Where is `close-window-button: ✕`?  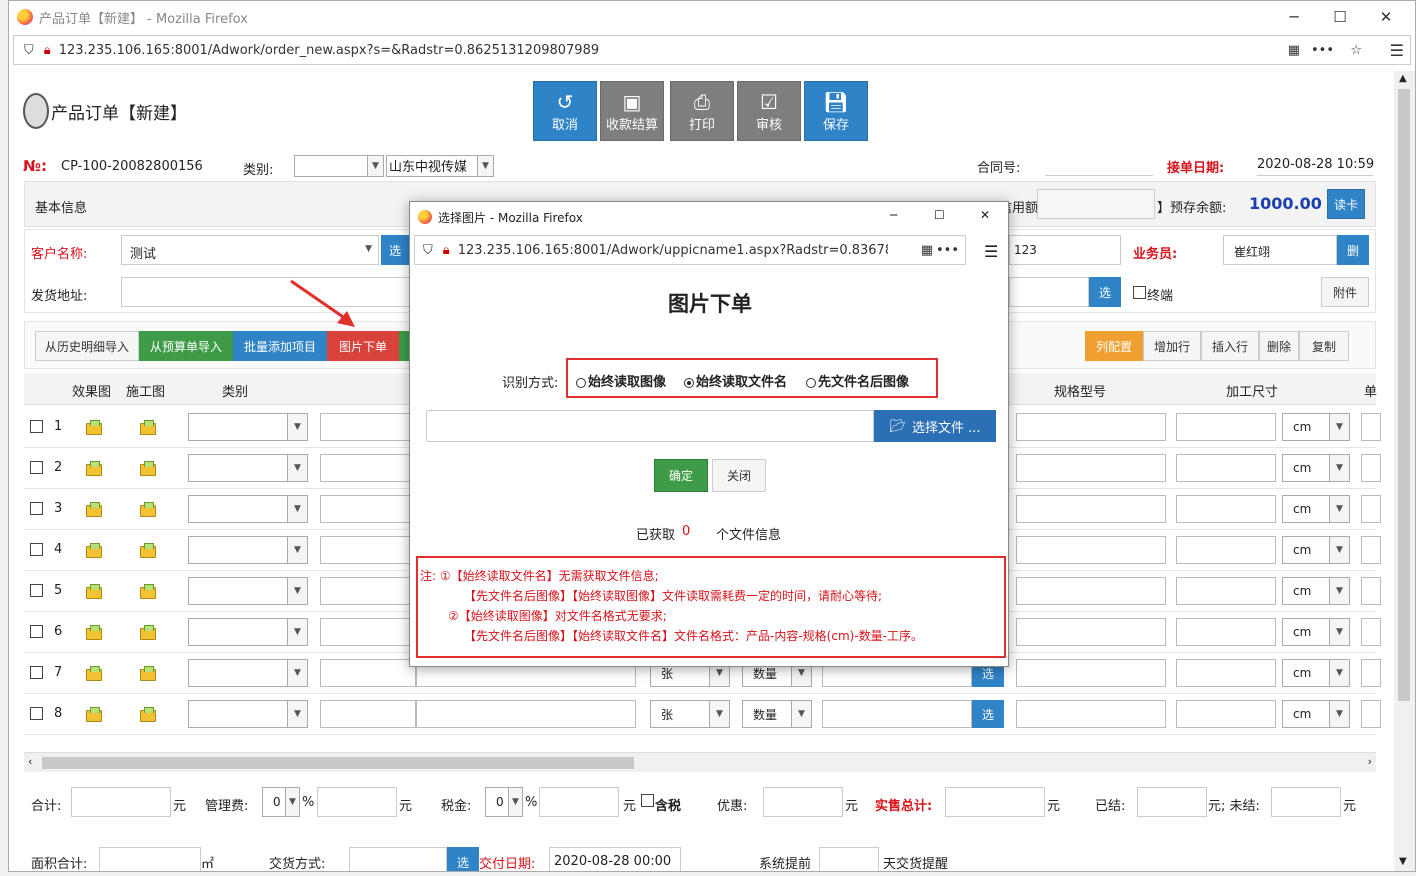 close-window-button: ✕ is located at coordinates (1386, 17).